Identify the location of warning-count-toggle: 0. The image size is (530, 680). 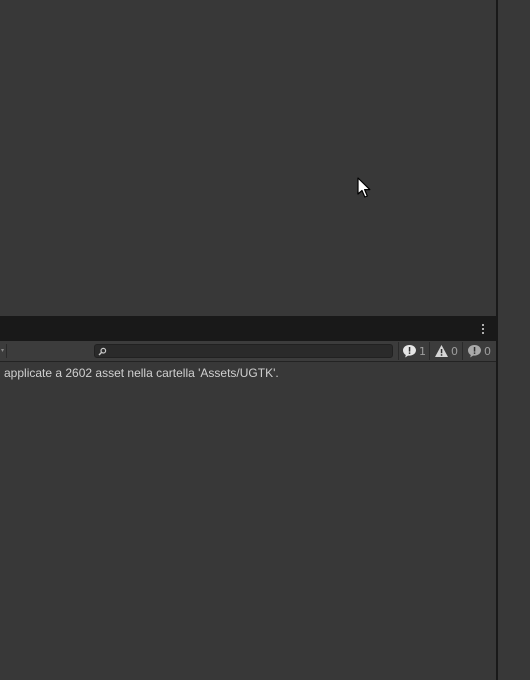
(446, 351).